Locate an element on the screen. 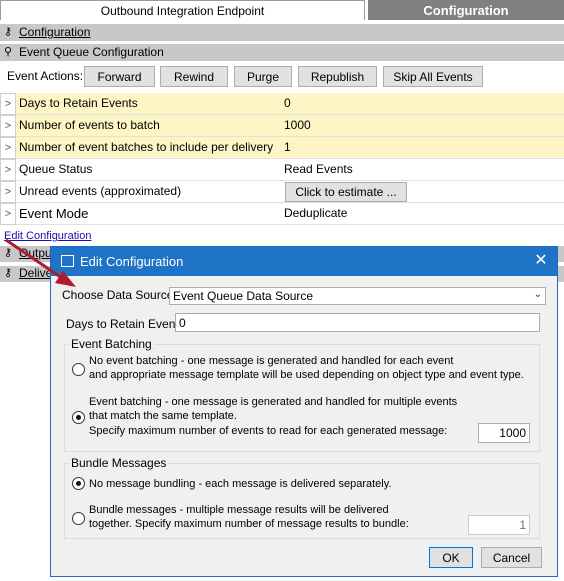 The width and height of the screenshot is (564, 581). table-row: > Days to Retain Events 0 is located at coordinates (282, 104).